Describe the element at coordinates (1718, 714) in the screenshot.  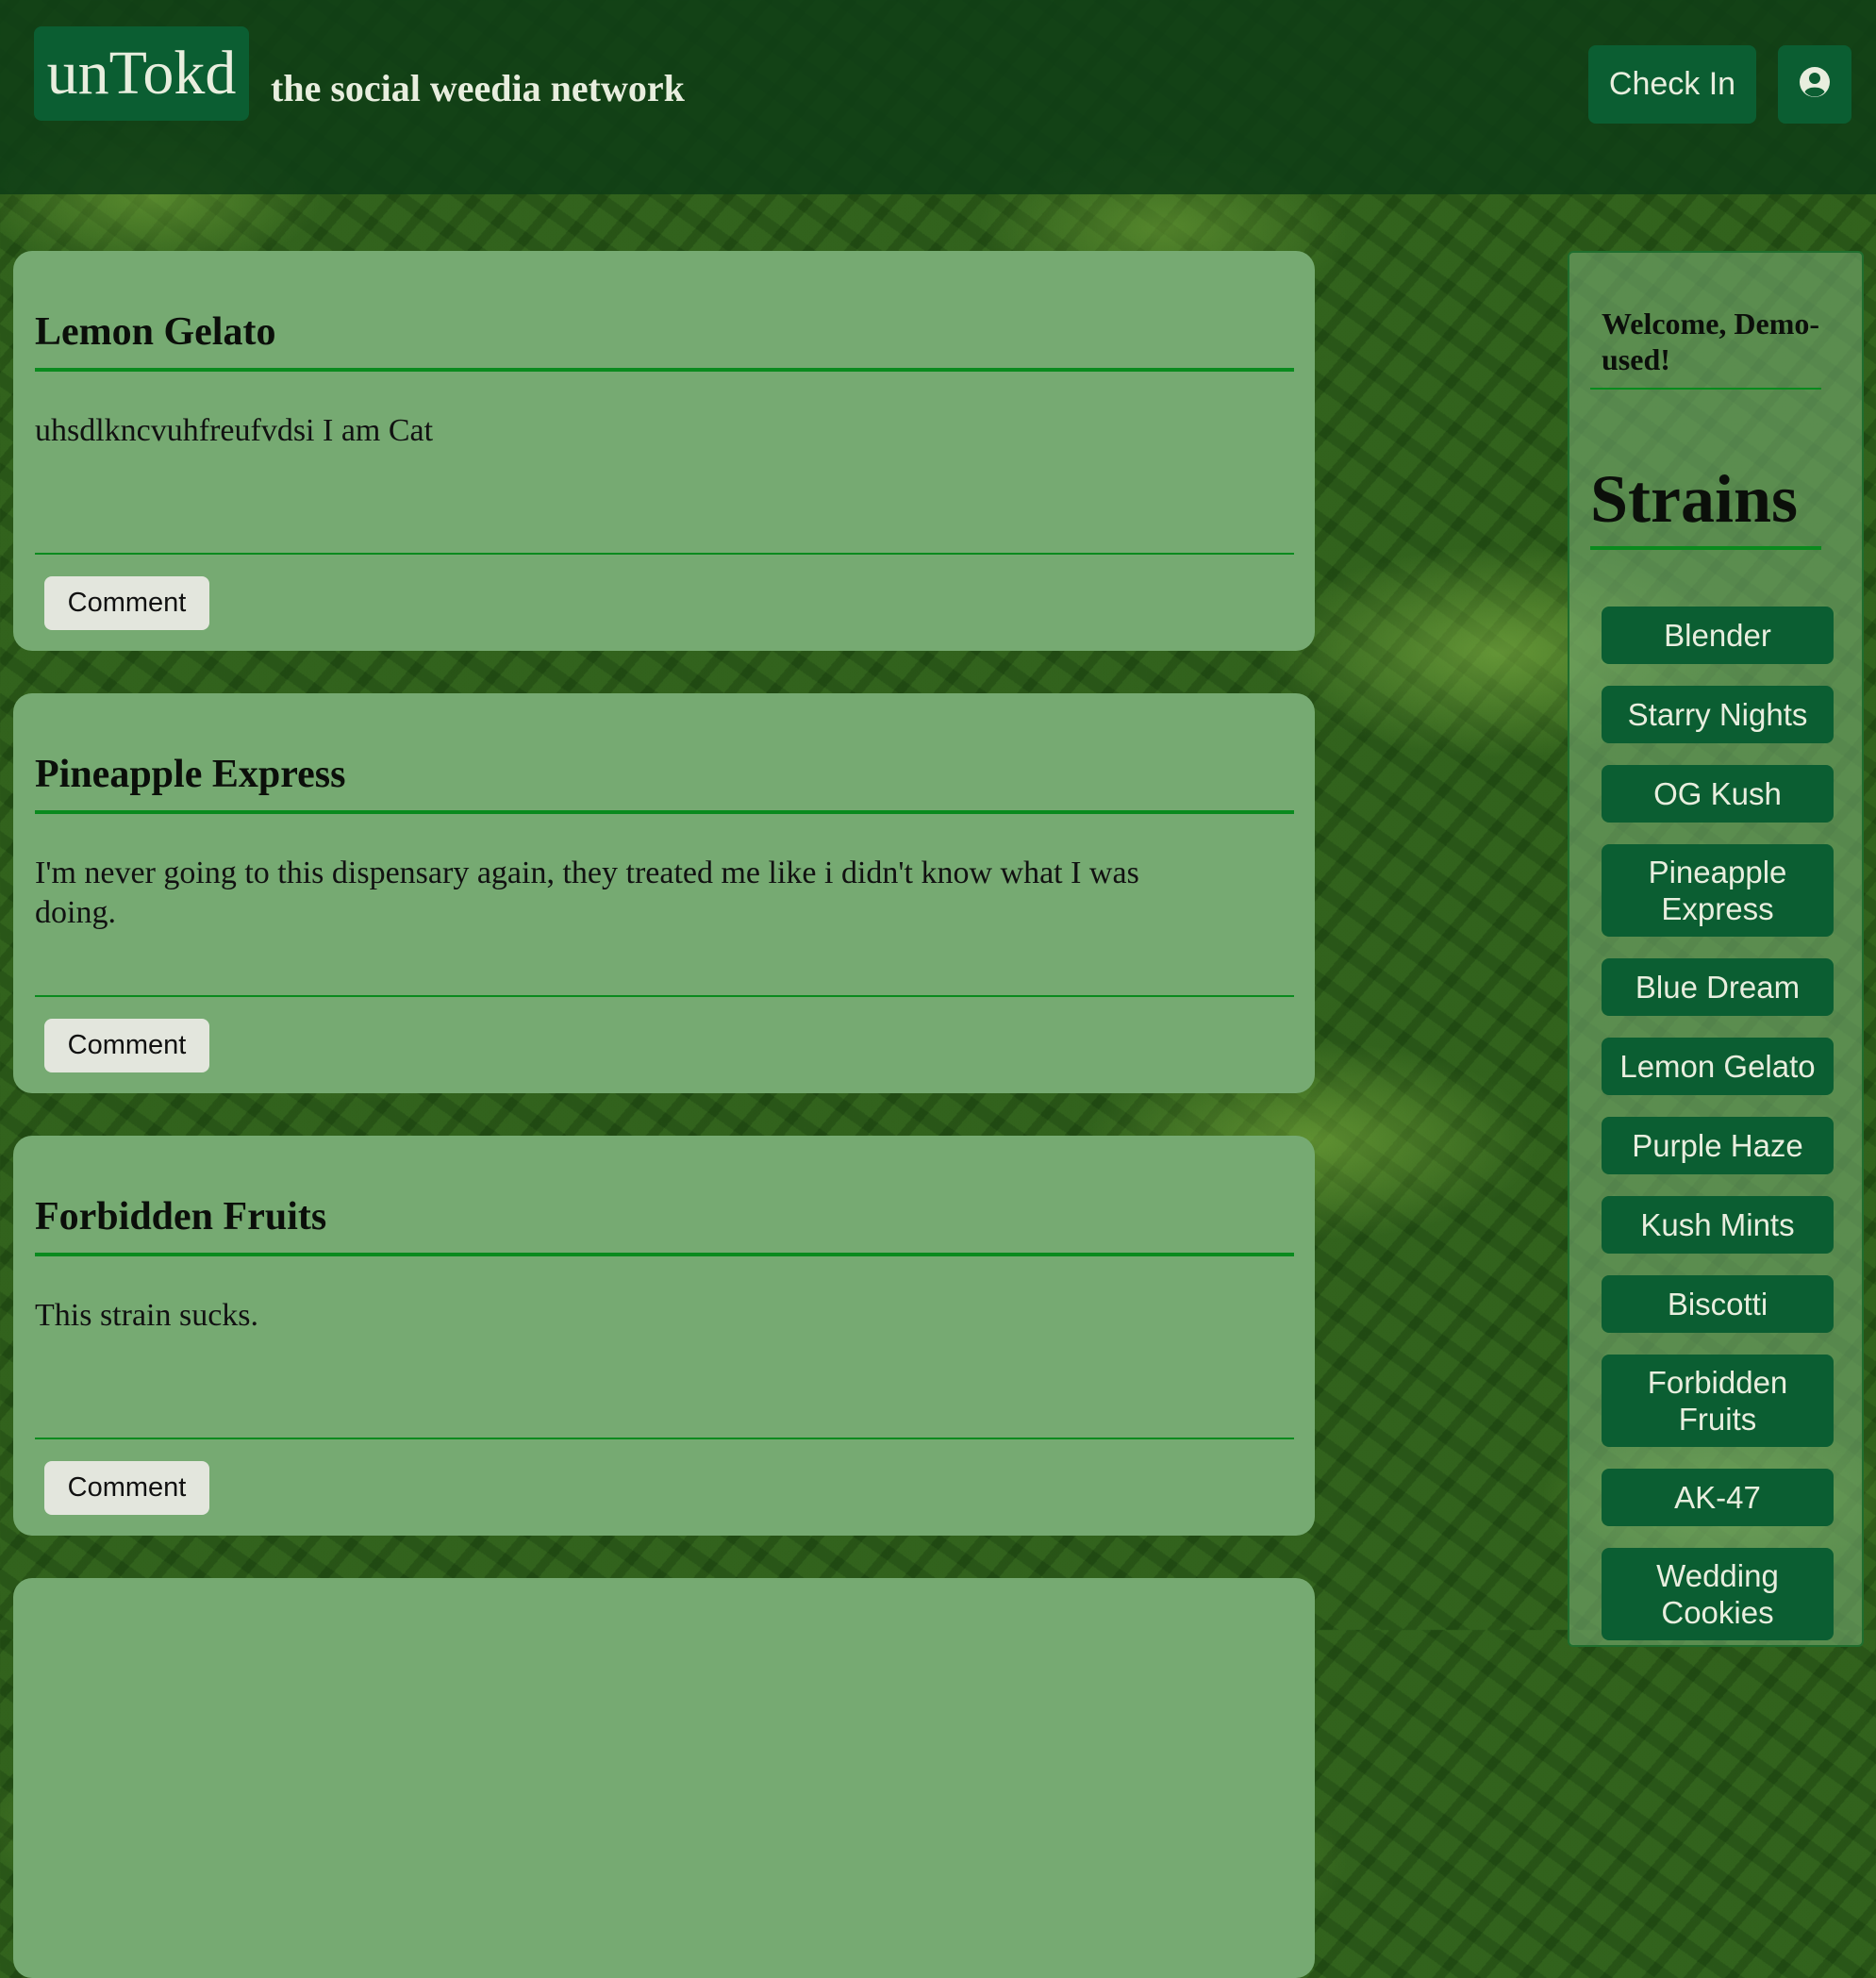
I see `strain-button-starry-nights: Starry Nights` at that location.